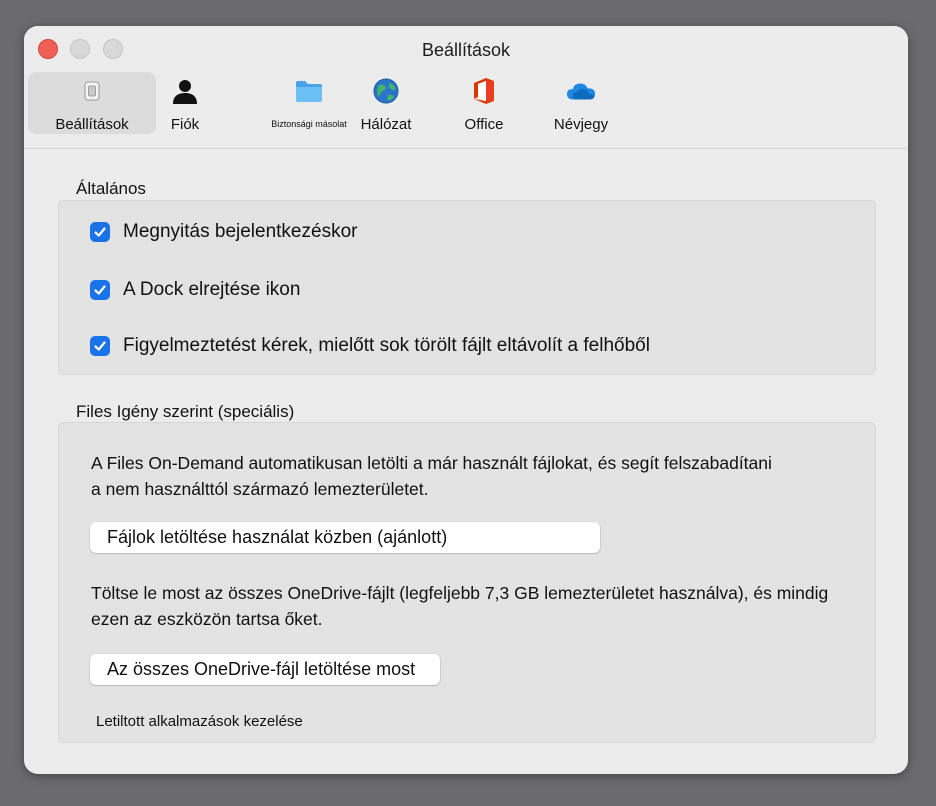  I want to click on open-at-login-checkbox, so click(100, 232).